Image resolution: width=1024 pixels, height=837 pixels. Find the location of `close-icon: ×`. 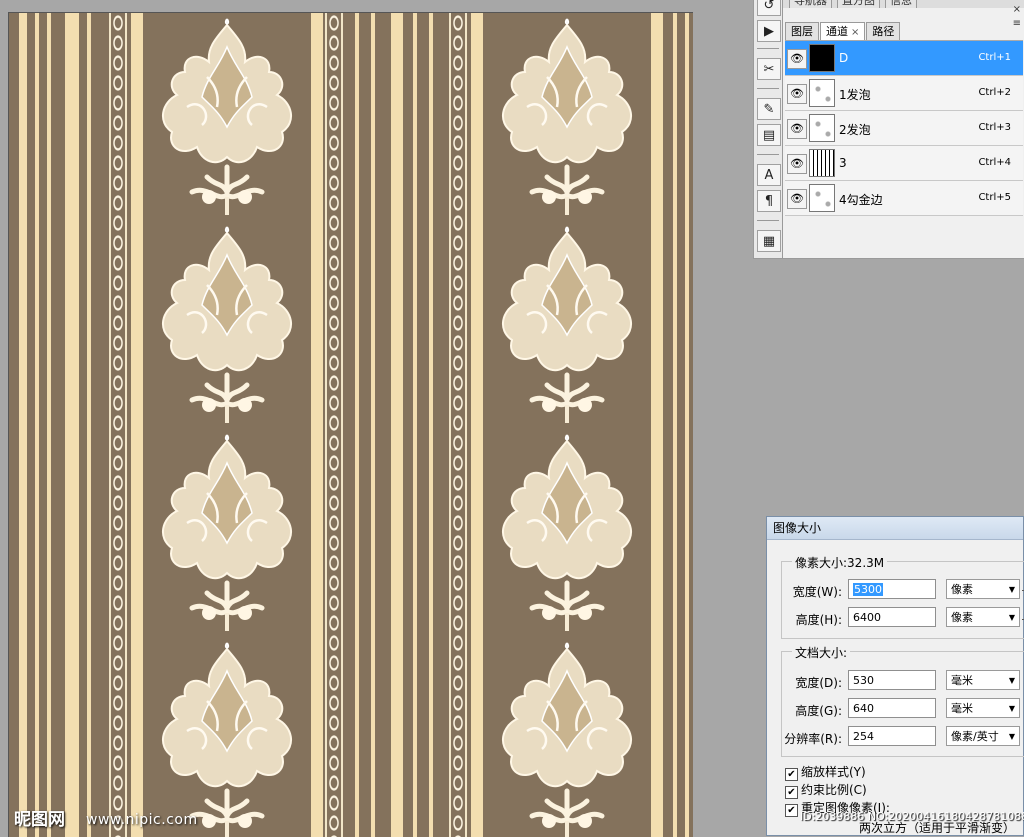

close-icon: × is located at coordinates (1017, 9).